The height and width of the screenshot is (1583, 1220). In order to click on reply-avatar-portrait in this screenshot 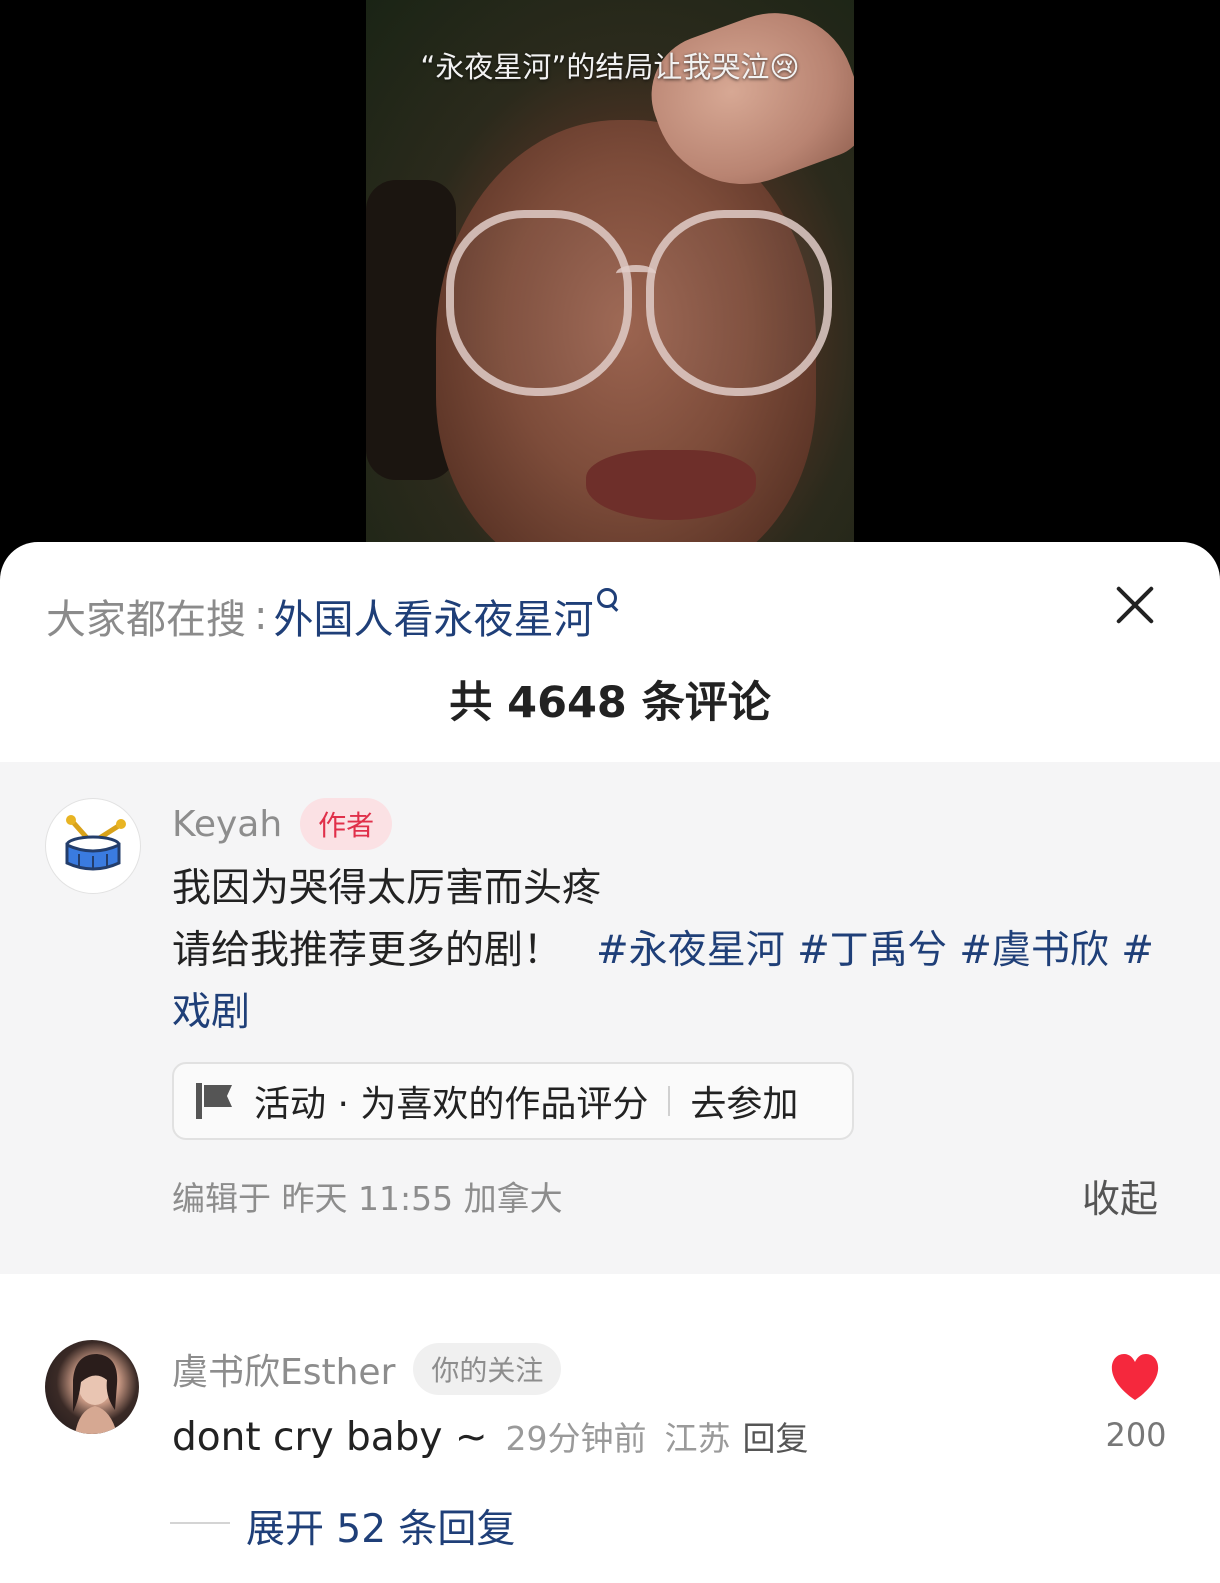, I will do `click(95, 1394)`.